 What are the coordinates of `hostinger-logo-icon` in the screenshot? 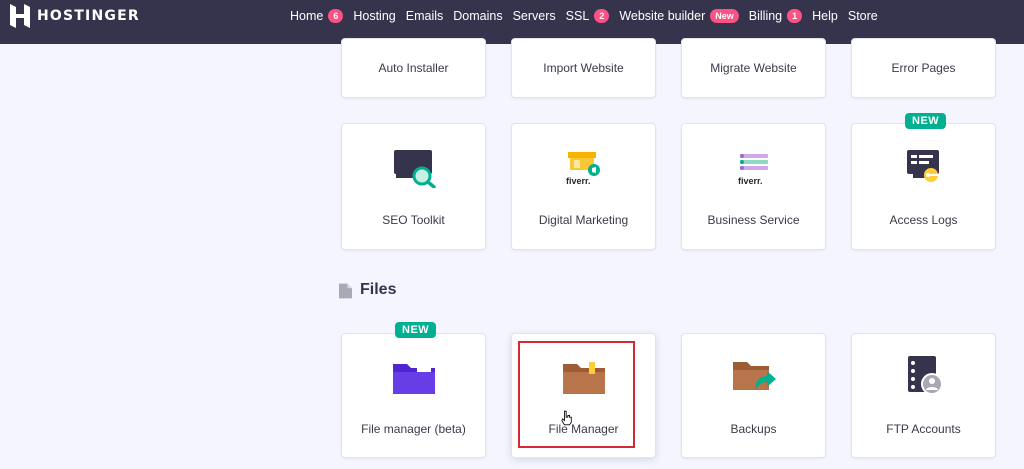 It's located at (20, 16).